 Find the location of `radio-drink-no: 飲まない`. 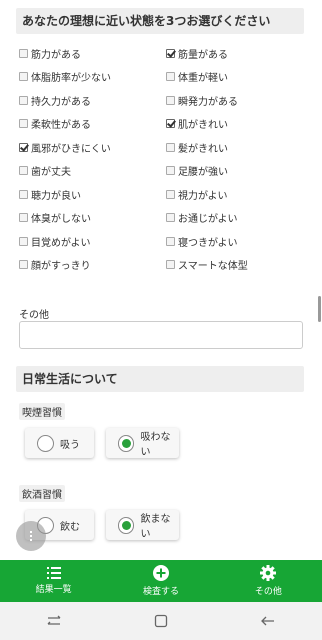

radio-drink-no: 飲まない is located at coordinates (142, 525).